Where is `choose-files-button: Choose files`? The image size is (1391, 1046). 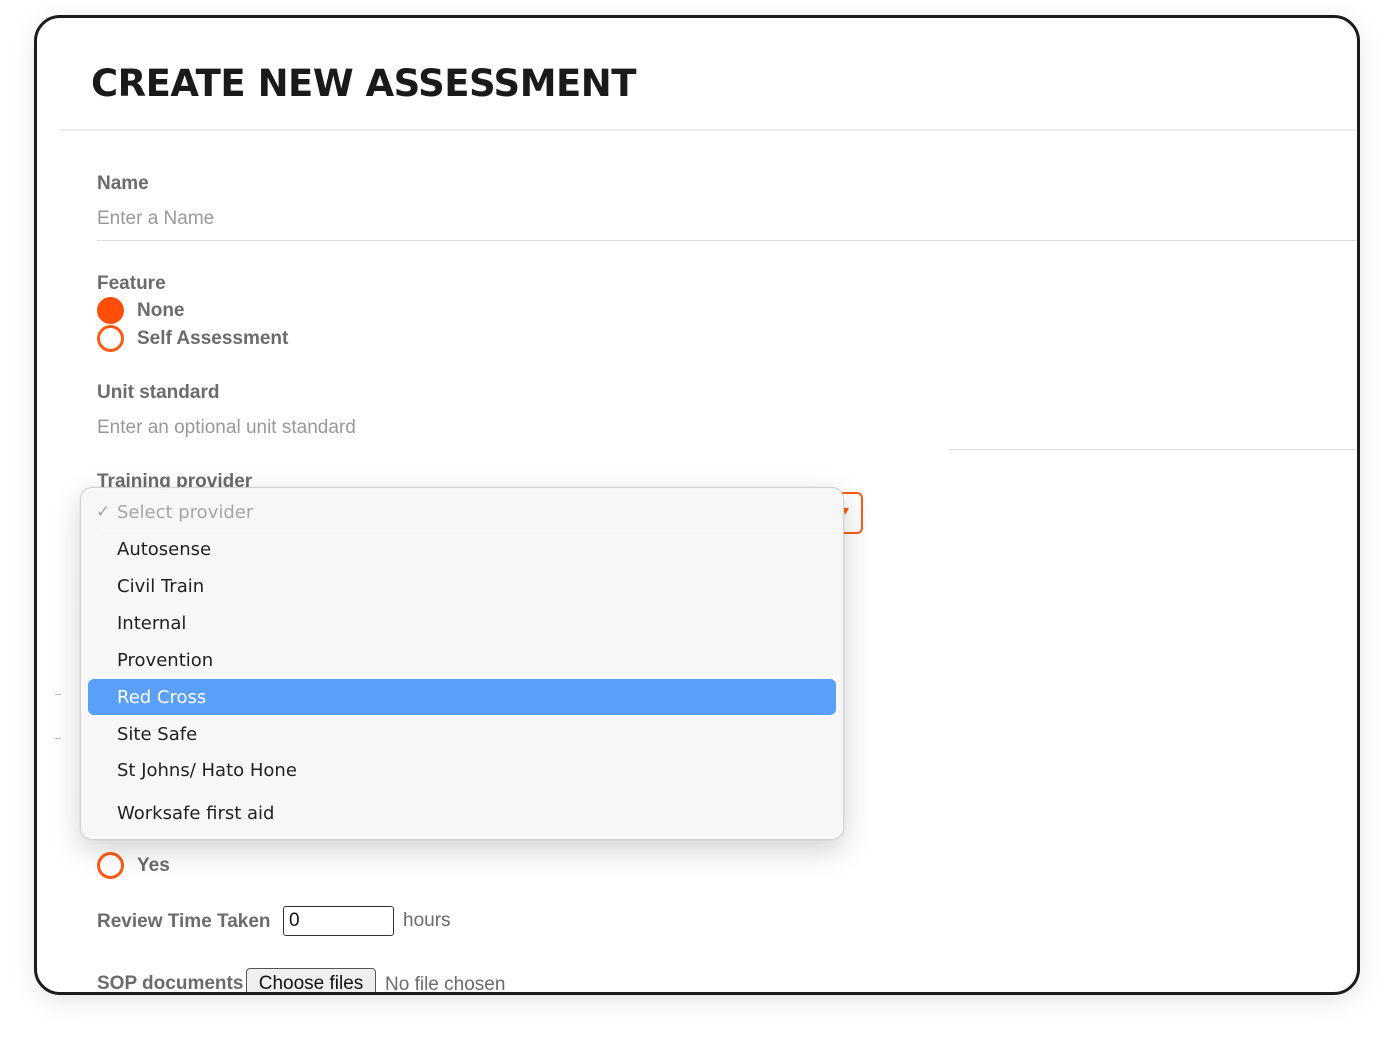
choose-files-button: Choose files is located at coordinates (311, 980).